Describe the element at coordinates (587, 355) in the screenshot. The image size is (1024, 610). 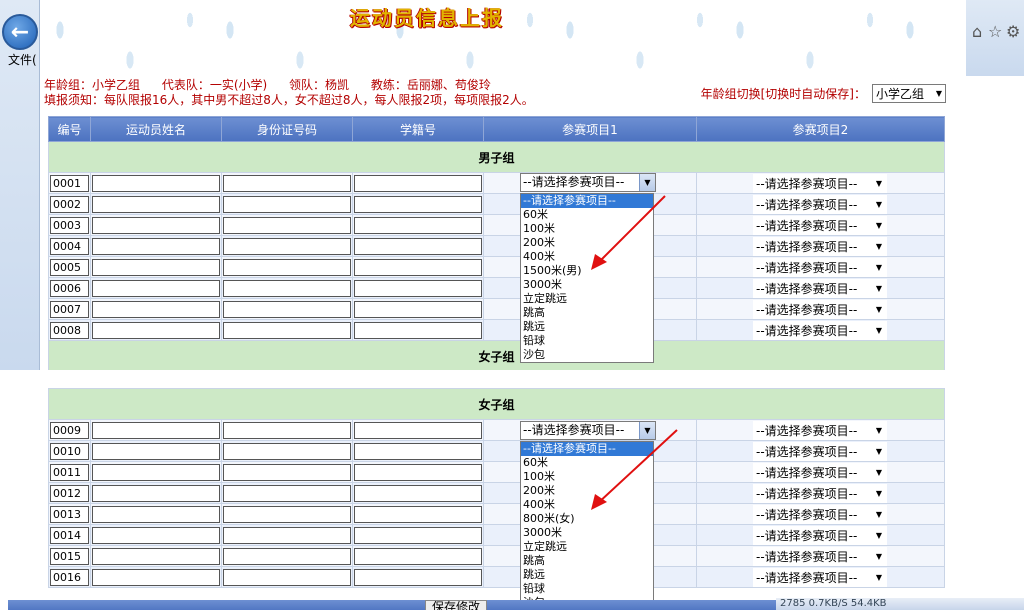
I see `dropdown-option: 沙包` at that location.